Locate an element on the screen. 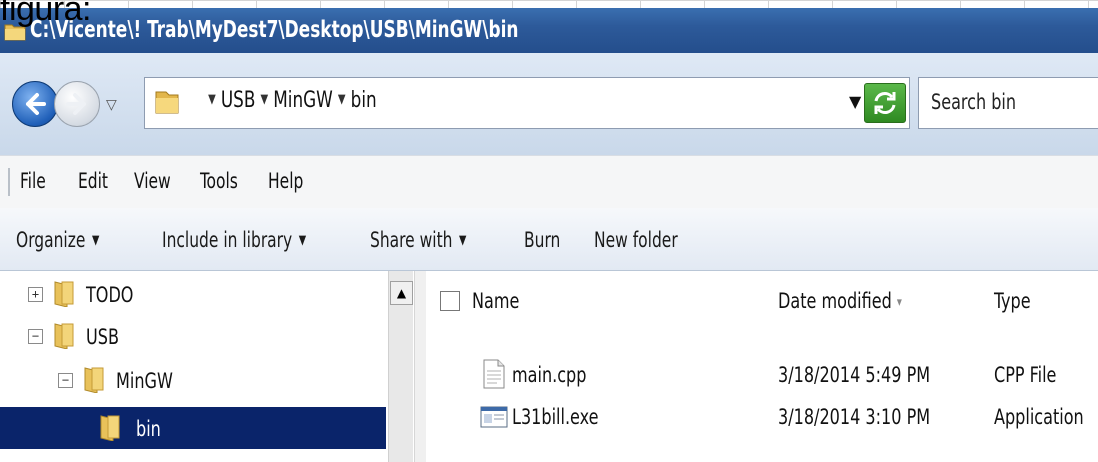 The width and height of the screenshot is (1098, 462). column-date-text: Date modified is located at coordinates (835, 301).